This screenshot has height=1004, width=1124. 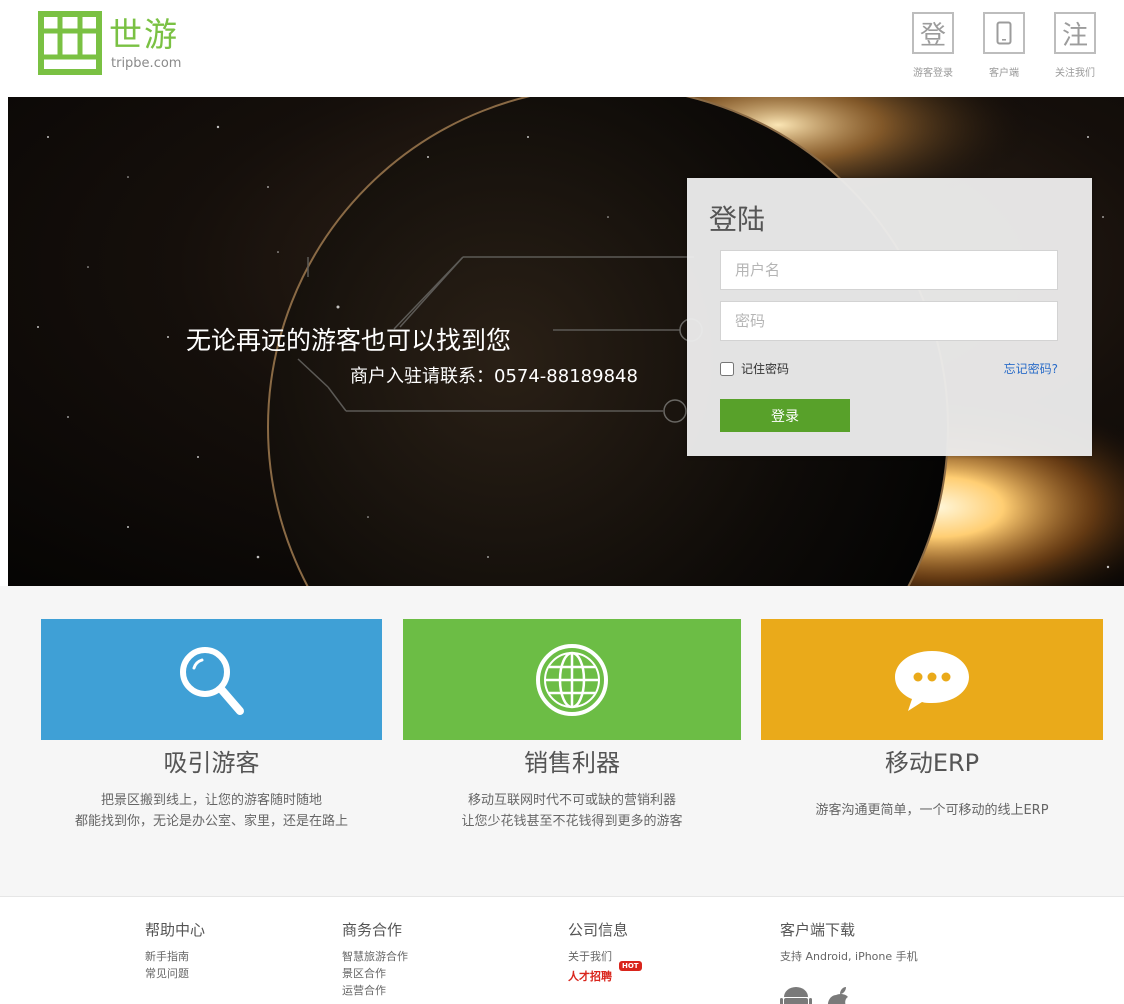 What do you see at coordinates (211, 800) in the screenshot?
I see `feature-description-line: 把景区搬到线上，让您的游客随时随地` at bounding box center [211, 800].